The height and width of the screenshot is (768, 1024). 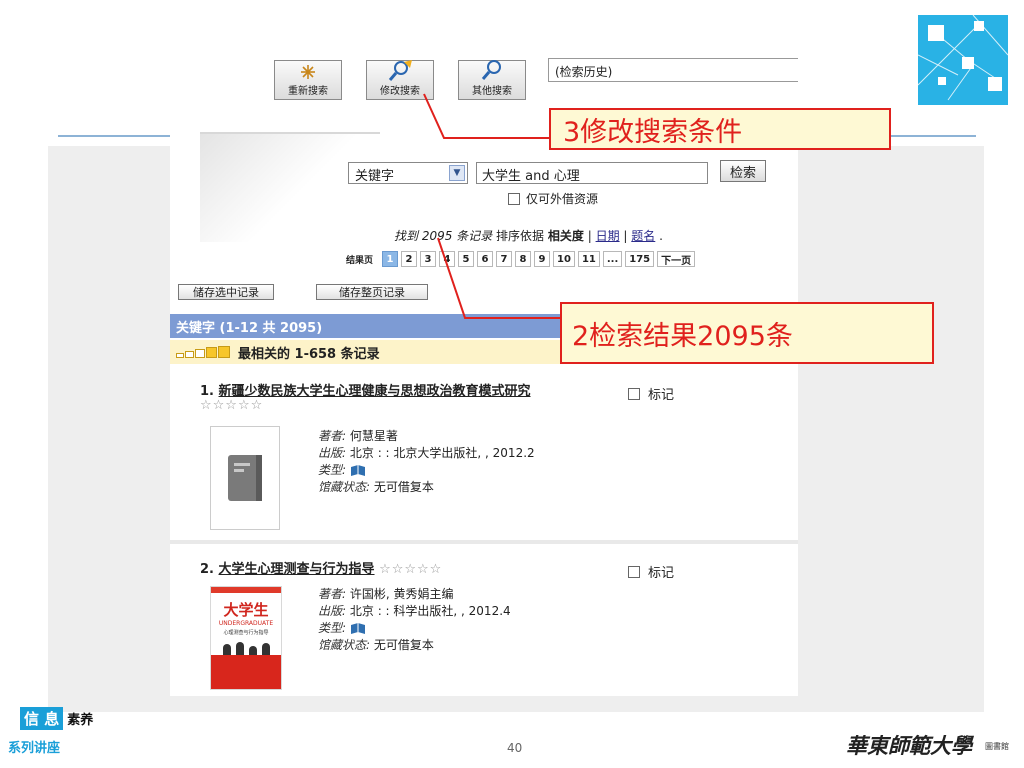 I want to click on cover-subtitle: UNDERGRADUATE, so click(x=246, y=623).